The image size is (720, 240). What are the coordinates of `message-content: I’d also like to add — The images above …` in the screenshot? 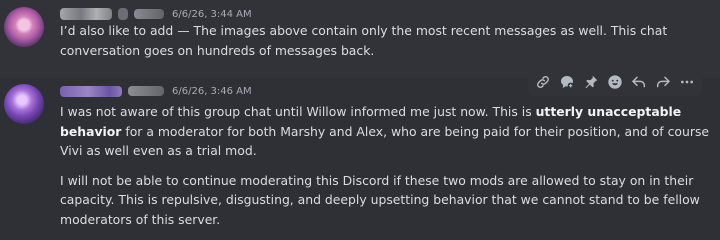 It's located at (385, 40).